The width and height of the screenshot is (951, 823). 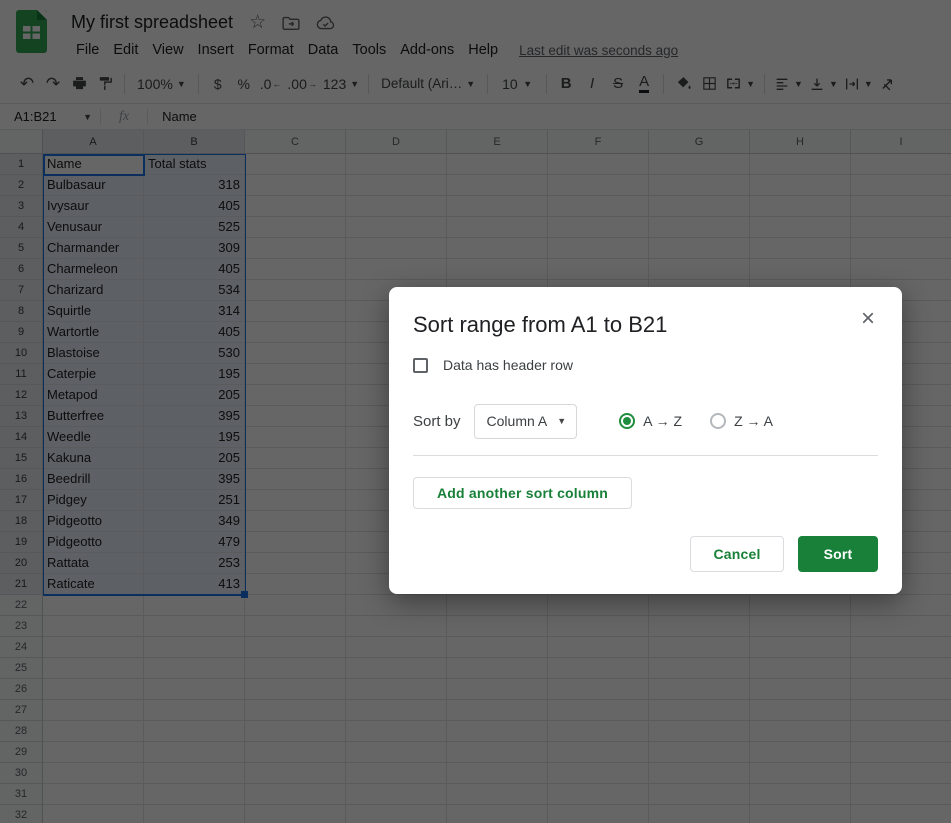 I want to click on divider, so click(x=645, y=455).